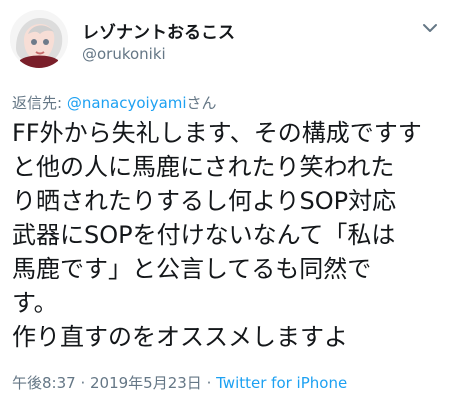  What do you see at coordinates (204, 235) in the screenshot?
I see `tweet-line: 武器にSOPを付けないなんて「私は` at bounding box center [204, 235].